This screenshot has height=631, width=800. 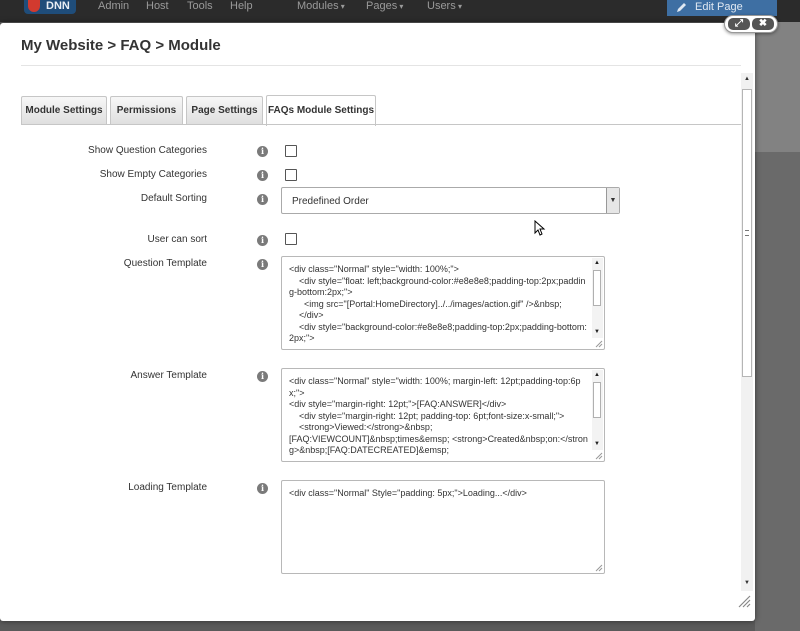 What do you see at coordinates (777, 391) in the screenshot?
I see `background-overlay` at bounding box center [777, 391].